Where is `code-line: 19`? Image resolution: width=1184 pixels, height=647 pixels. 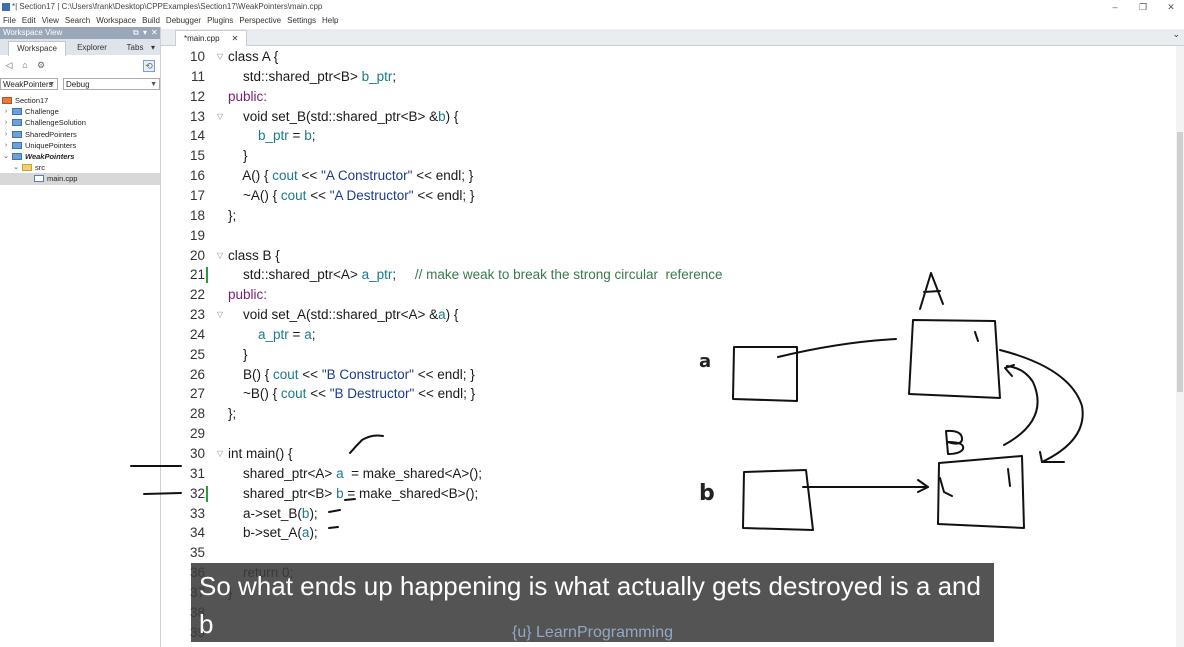 code-line: 19 is located at coordinates (668, 236).